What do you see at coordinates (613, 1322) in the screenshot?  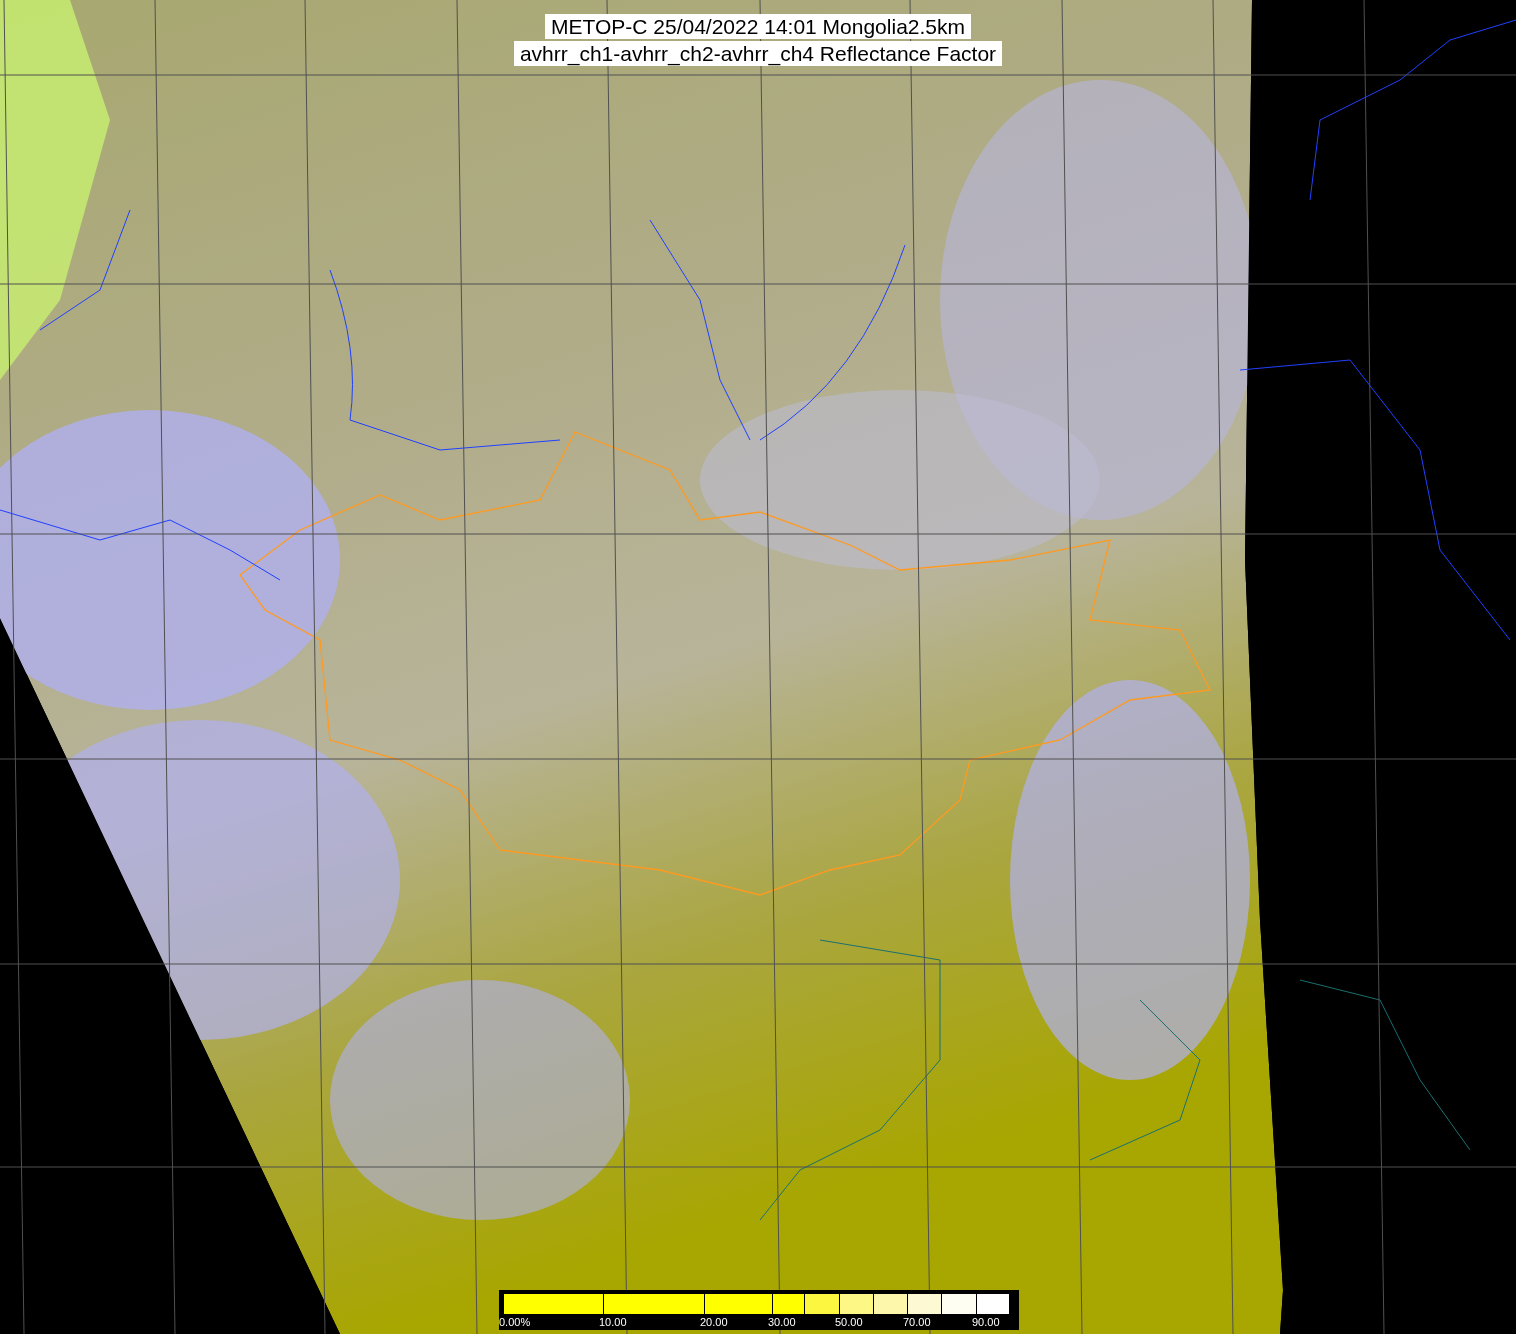 I see `scale-label: 10.00` at bounding box center [613, 1322].